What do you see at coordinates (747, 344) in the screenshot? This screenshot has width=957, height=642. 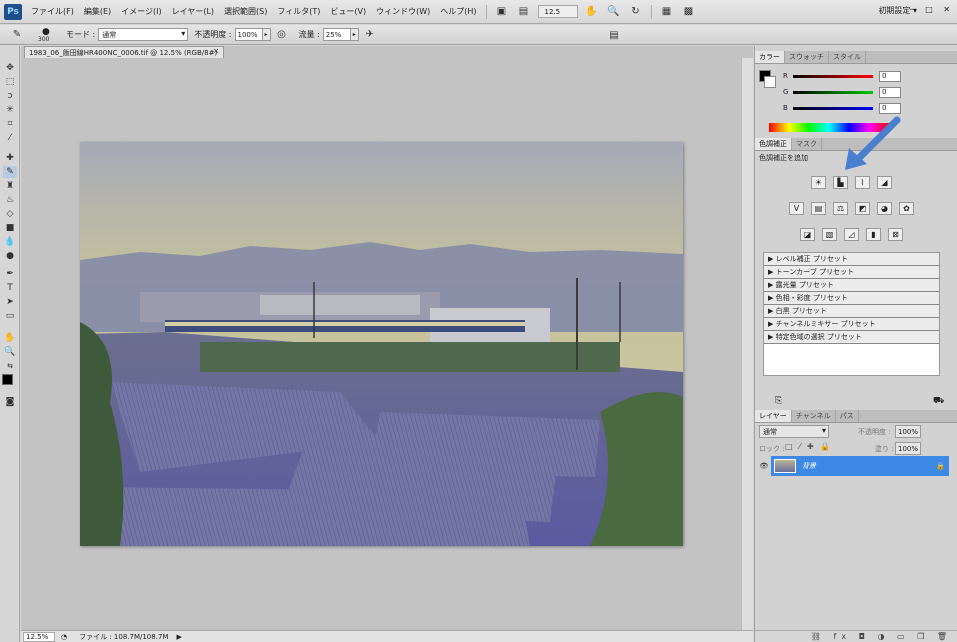 I see `vertical-scrollbar` at bounding box center [747, 344].